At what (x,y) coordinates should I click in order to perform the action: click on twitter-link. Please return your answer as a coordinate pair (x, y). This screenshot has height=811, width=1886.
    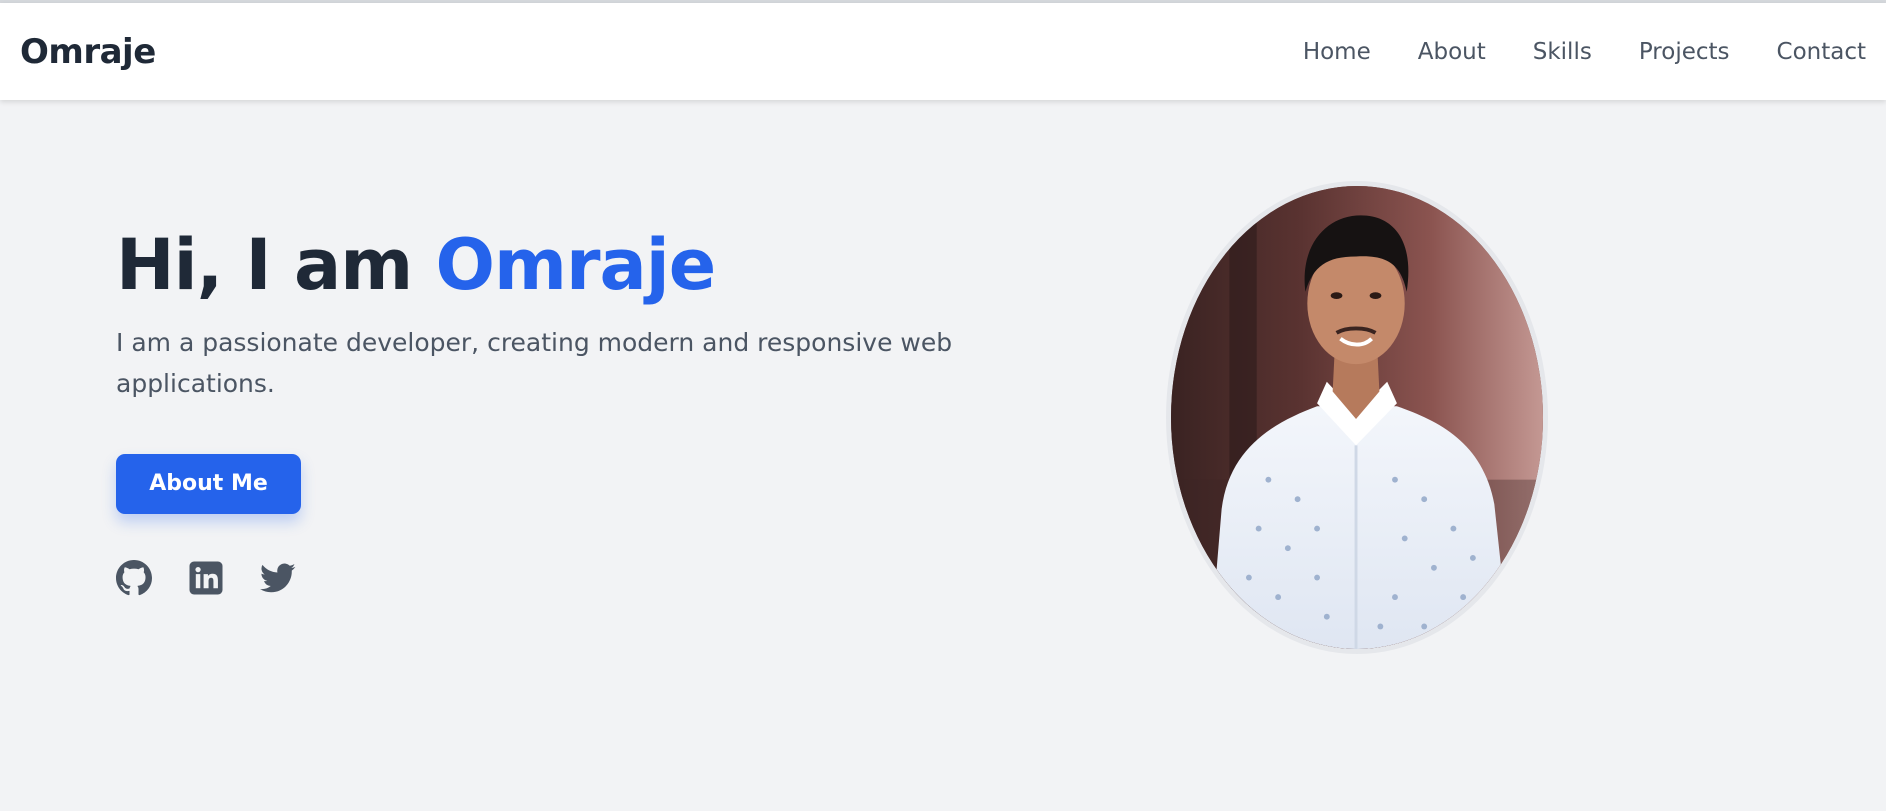
    Looking at the image, I should click on (278, 578).